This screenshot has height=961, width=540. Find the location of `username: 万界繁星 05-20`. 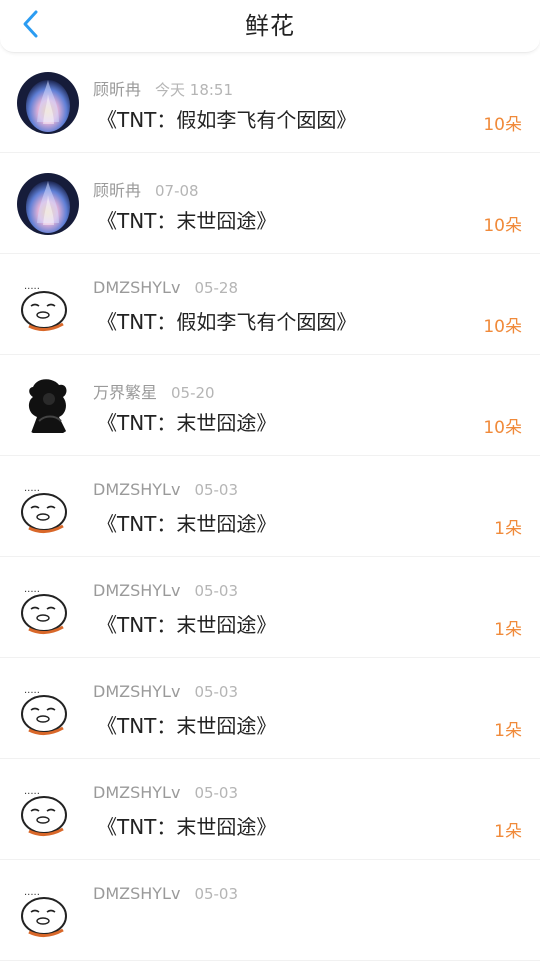

username: 万界繁星 05-20 is located at coordinates (154, 392).